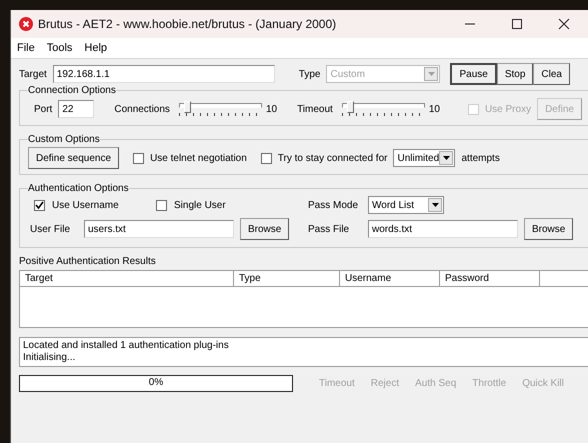 Image resolution: width=588 pixels, height=443 pixels. What do you see at coordinates (88, 262) in the screenshot?
I see `results-title: Positive Authentication Results` at bounding box center [88, 262].